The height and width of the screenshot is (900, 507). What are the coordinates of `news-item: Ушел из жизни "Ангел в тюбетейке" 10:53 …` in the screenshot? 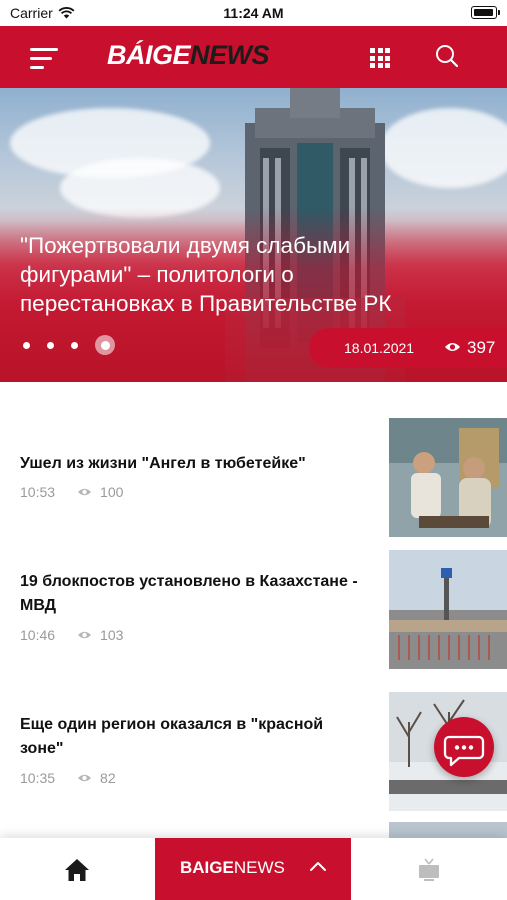 It's located at (253, 478).